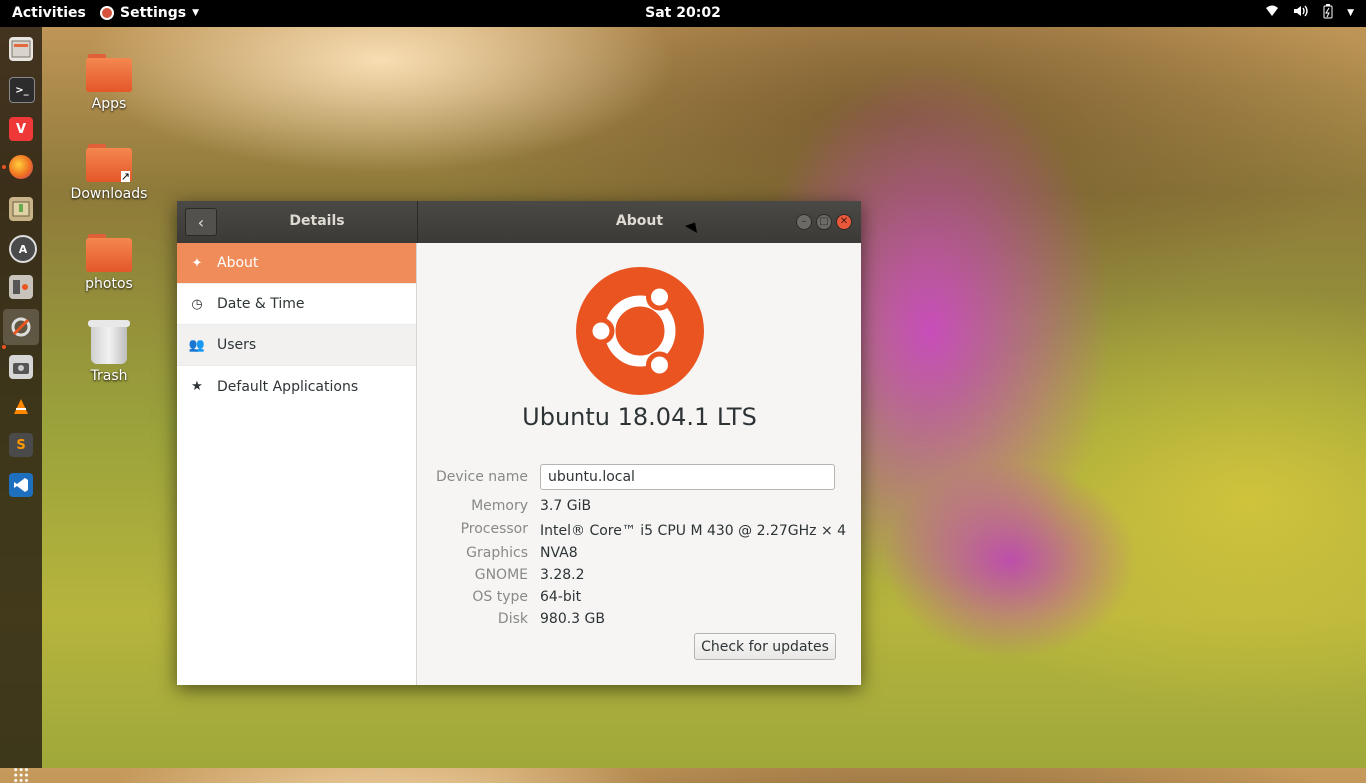  Describe the element at coordinates (499, 506) in the screenshot. I see `info-label: Memory` at that location.